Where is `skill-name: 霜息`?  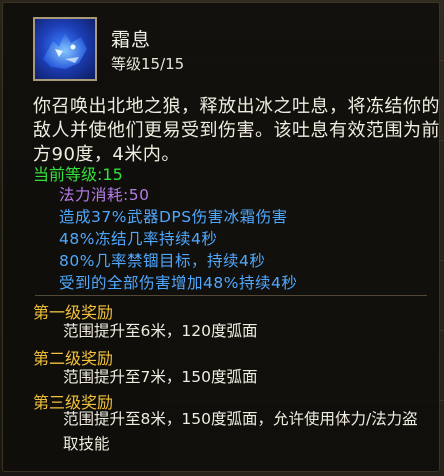 skill-name: 霜息 is located at coordinates (131, 40).